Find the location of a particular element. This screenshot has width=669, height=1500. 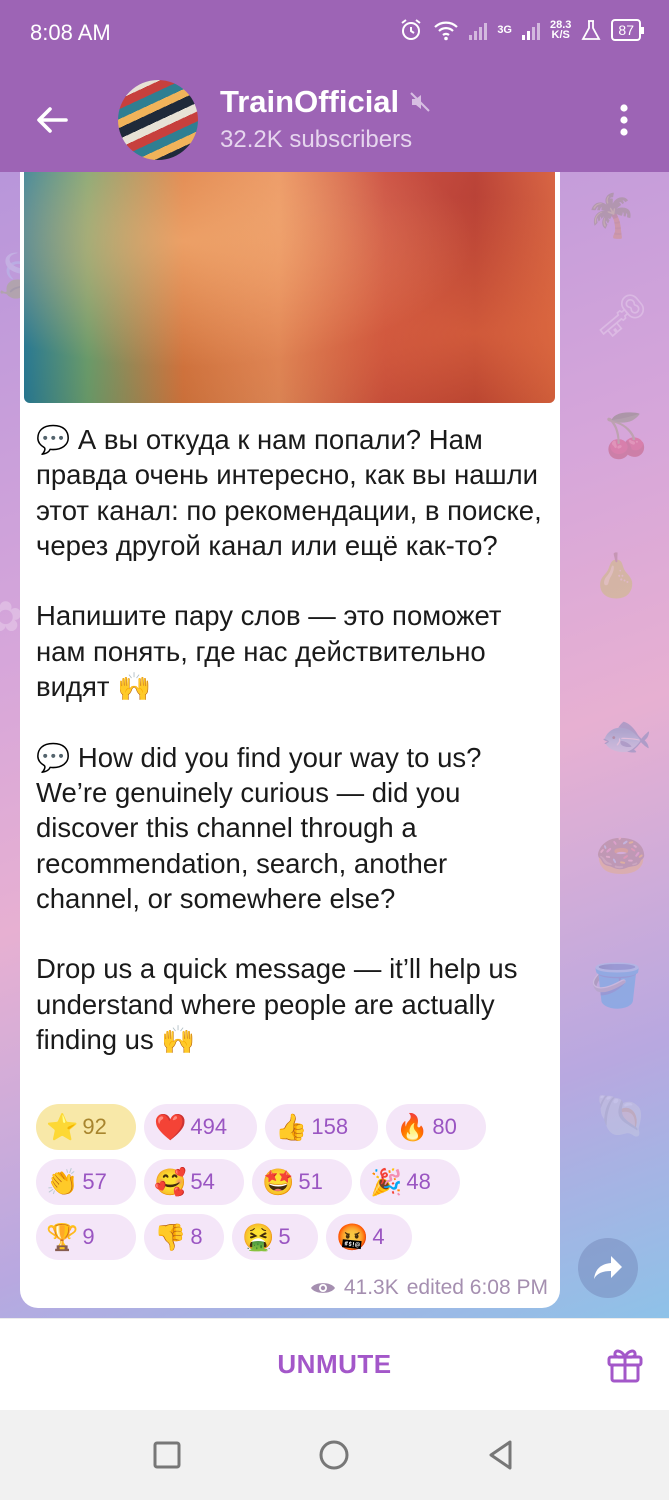

status-bar: 8:08 AM 3G 28.3 K/S 87 is located at coordinates (334, 34).